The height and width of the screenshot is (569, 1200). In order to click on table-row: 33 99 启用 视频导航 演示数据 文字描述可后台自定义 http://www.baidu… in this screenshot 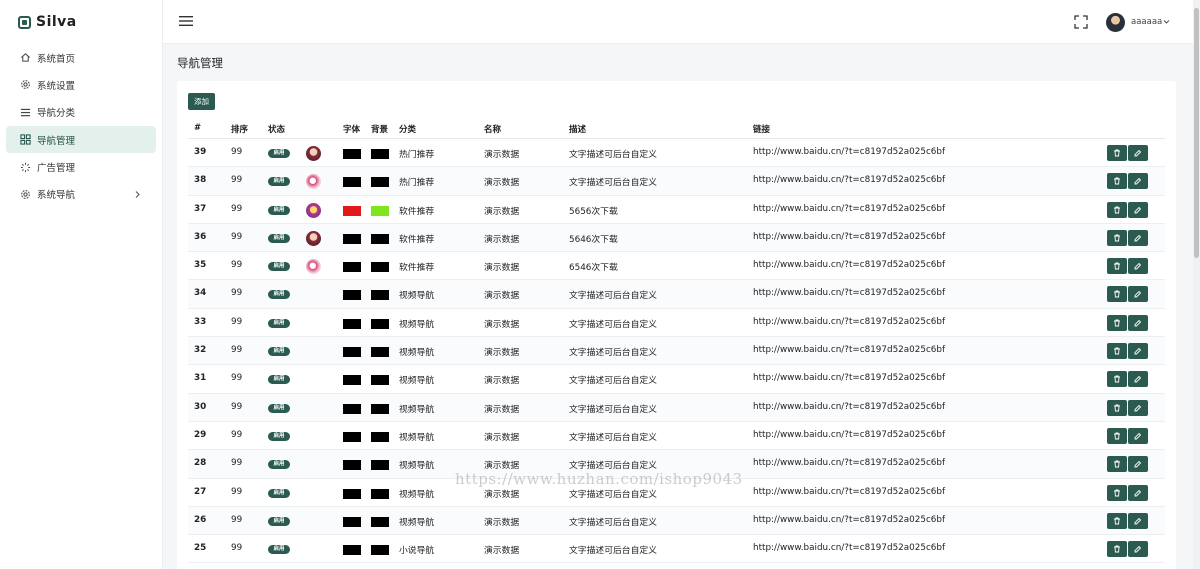, I will do `click(676, 323)`.